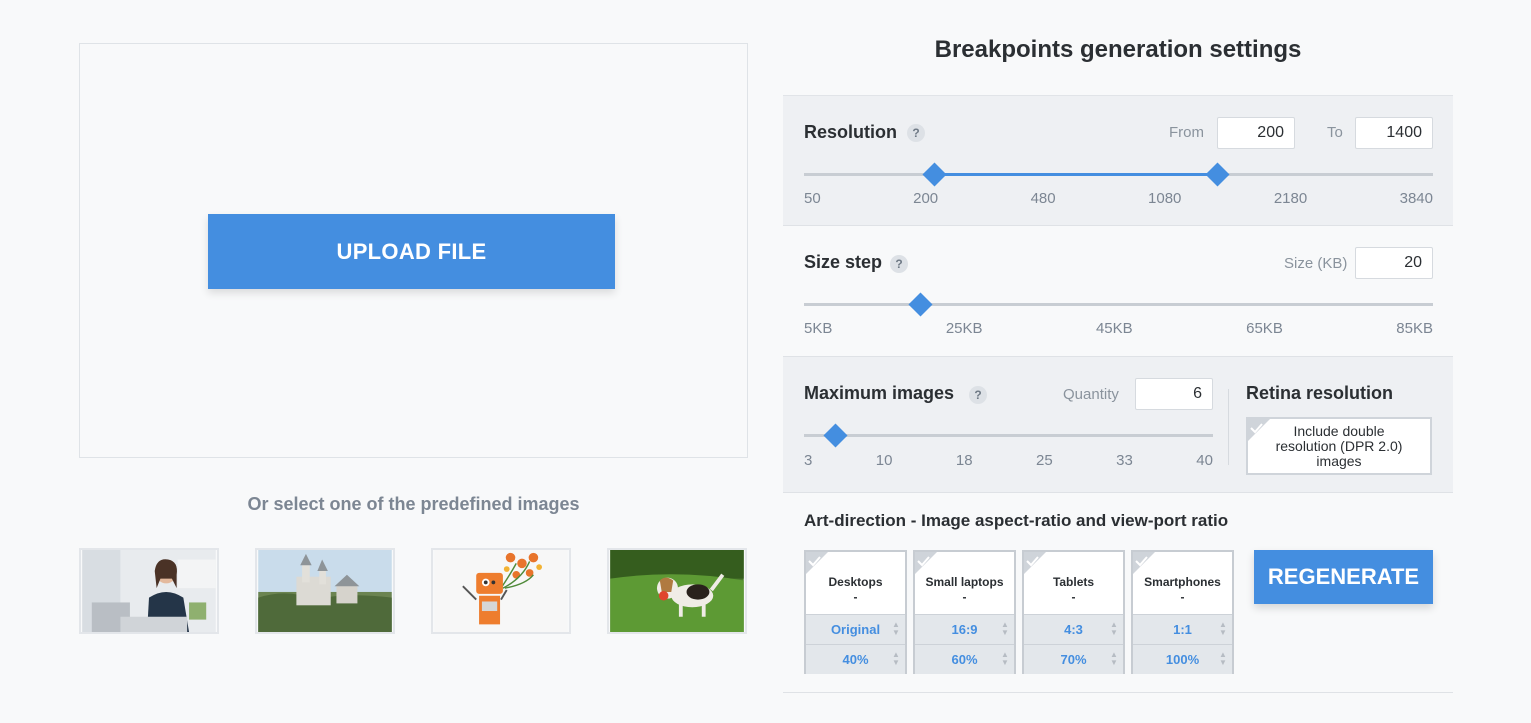  Describe the element at coordinates (1044, 460) in the screenshot. I see `max-images-tick: 25` at that location.